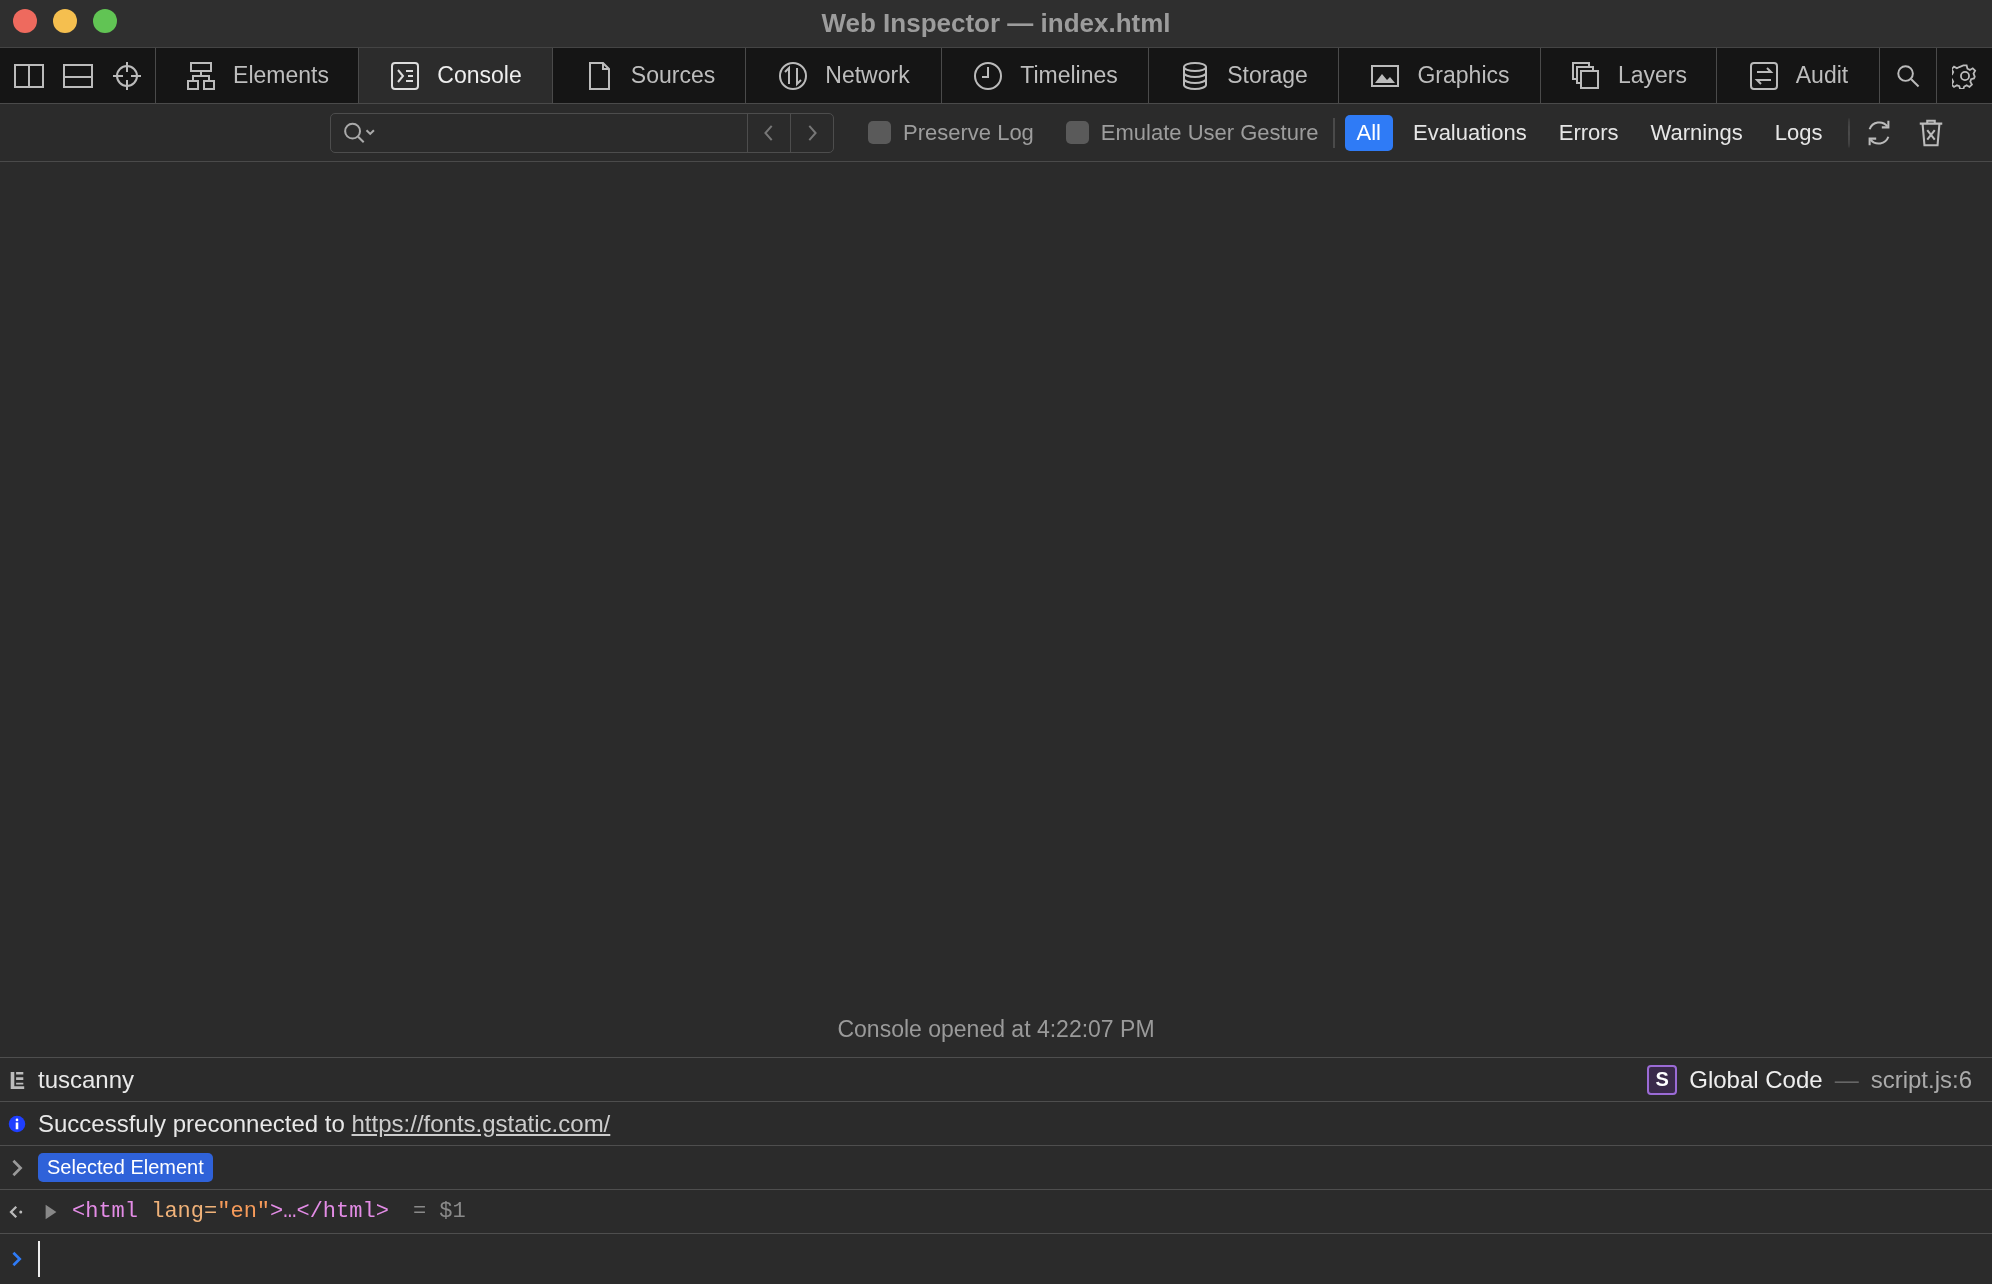 The width and height of the screenshot is (1992, 1284). What do you see at coordinates (230, 1211) in the screenshot?
I see `html-element-code: <html lang="en">…</html>` at bounding box center [230, 1211].